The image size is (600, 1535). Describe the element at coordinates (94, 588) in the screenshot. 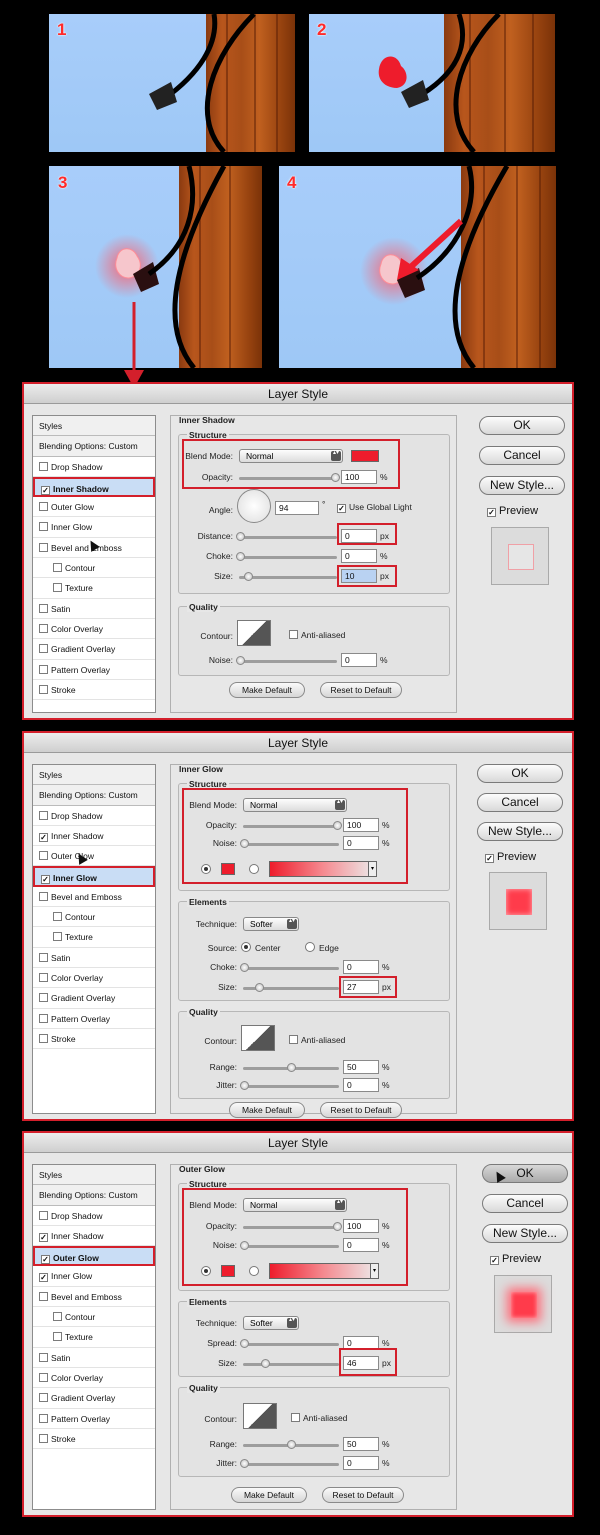

I see `style-texture: Texture` at that location.